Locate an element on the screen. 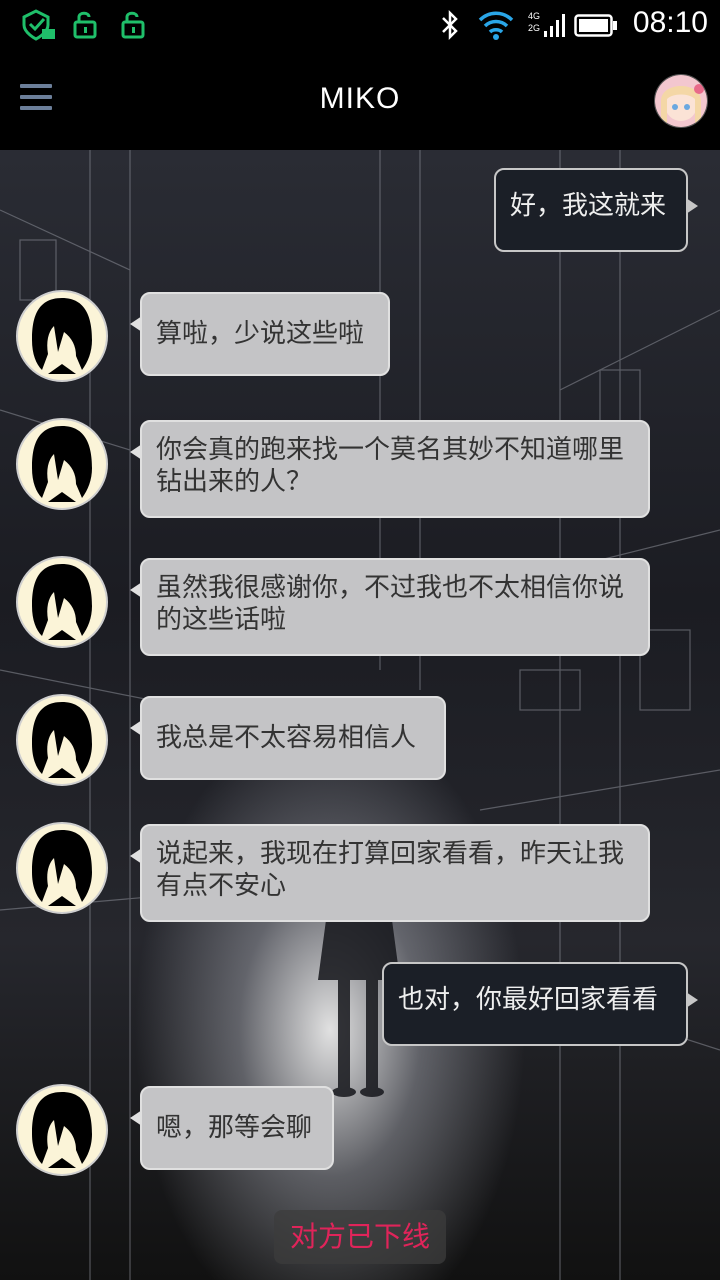  app-bar: MIKO is located at coordinates (360, 100).